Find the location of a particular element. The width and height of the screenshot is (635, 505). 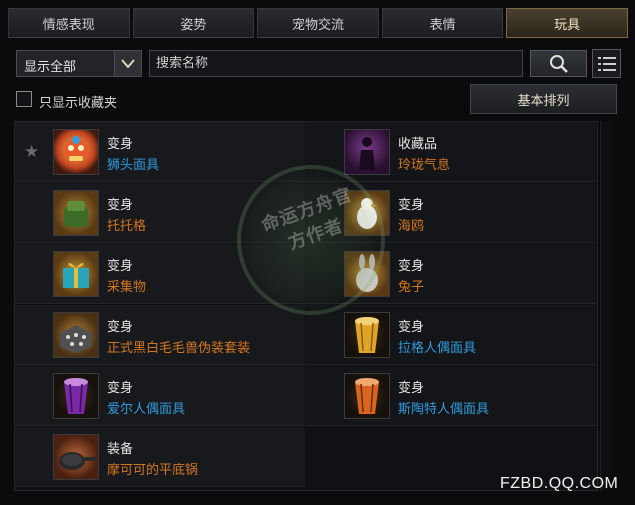

shadow-figure-icon is located at coordinates (367, 152).